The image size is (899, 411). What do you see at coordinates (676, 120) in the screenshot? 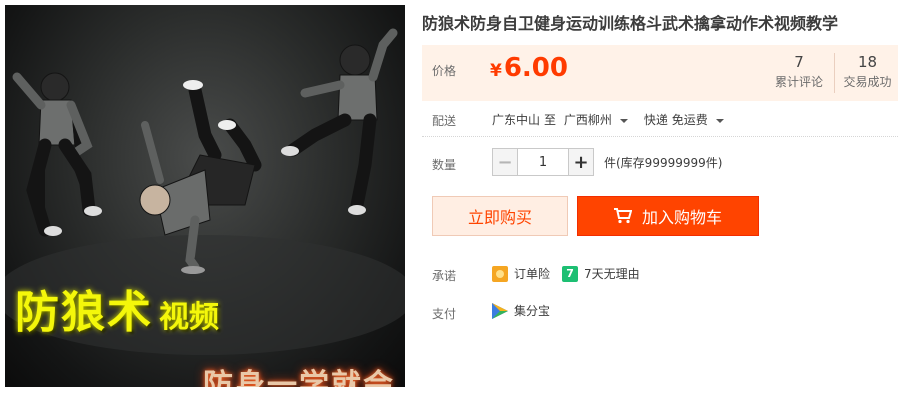
I see `shipping-method: 快递 免运费` at bounding box center [676, 120].